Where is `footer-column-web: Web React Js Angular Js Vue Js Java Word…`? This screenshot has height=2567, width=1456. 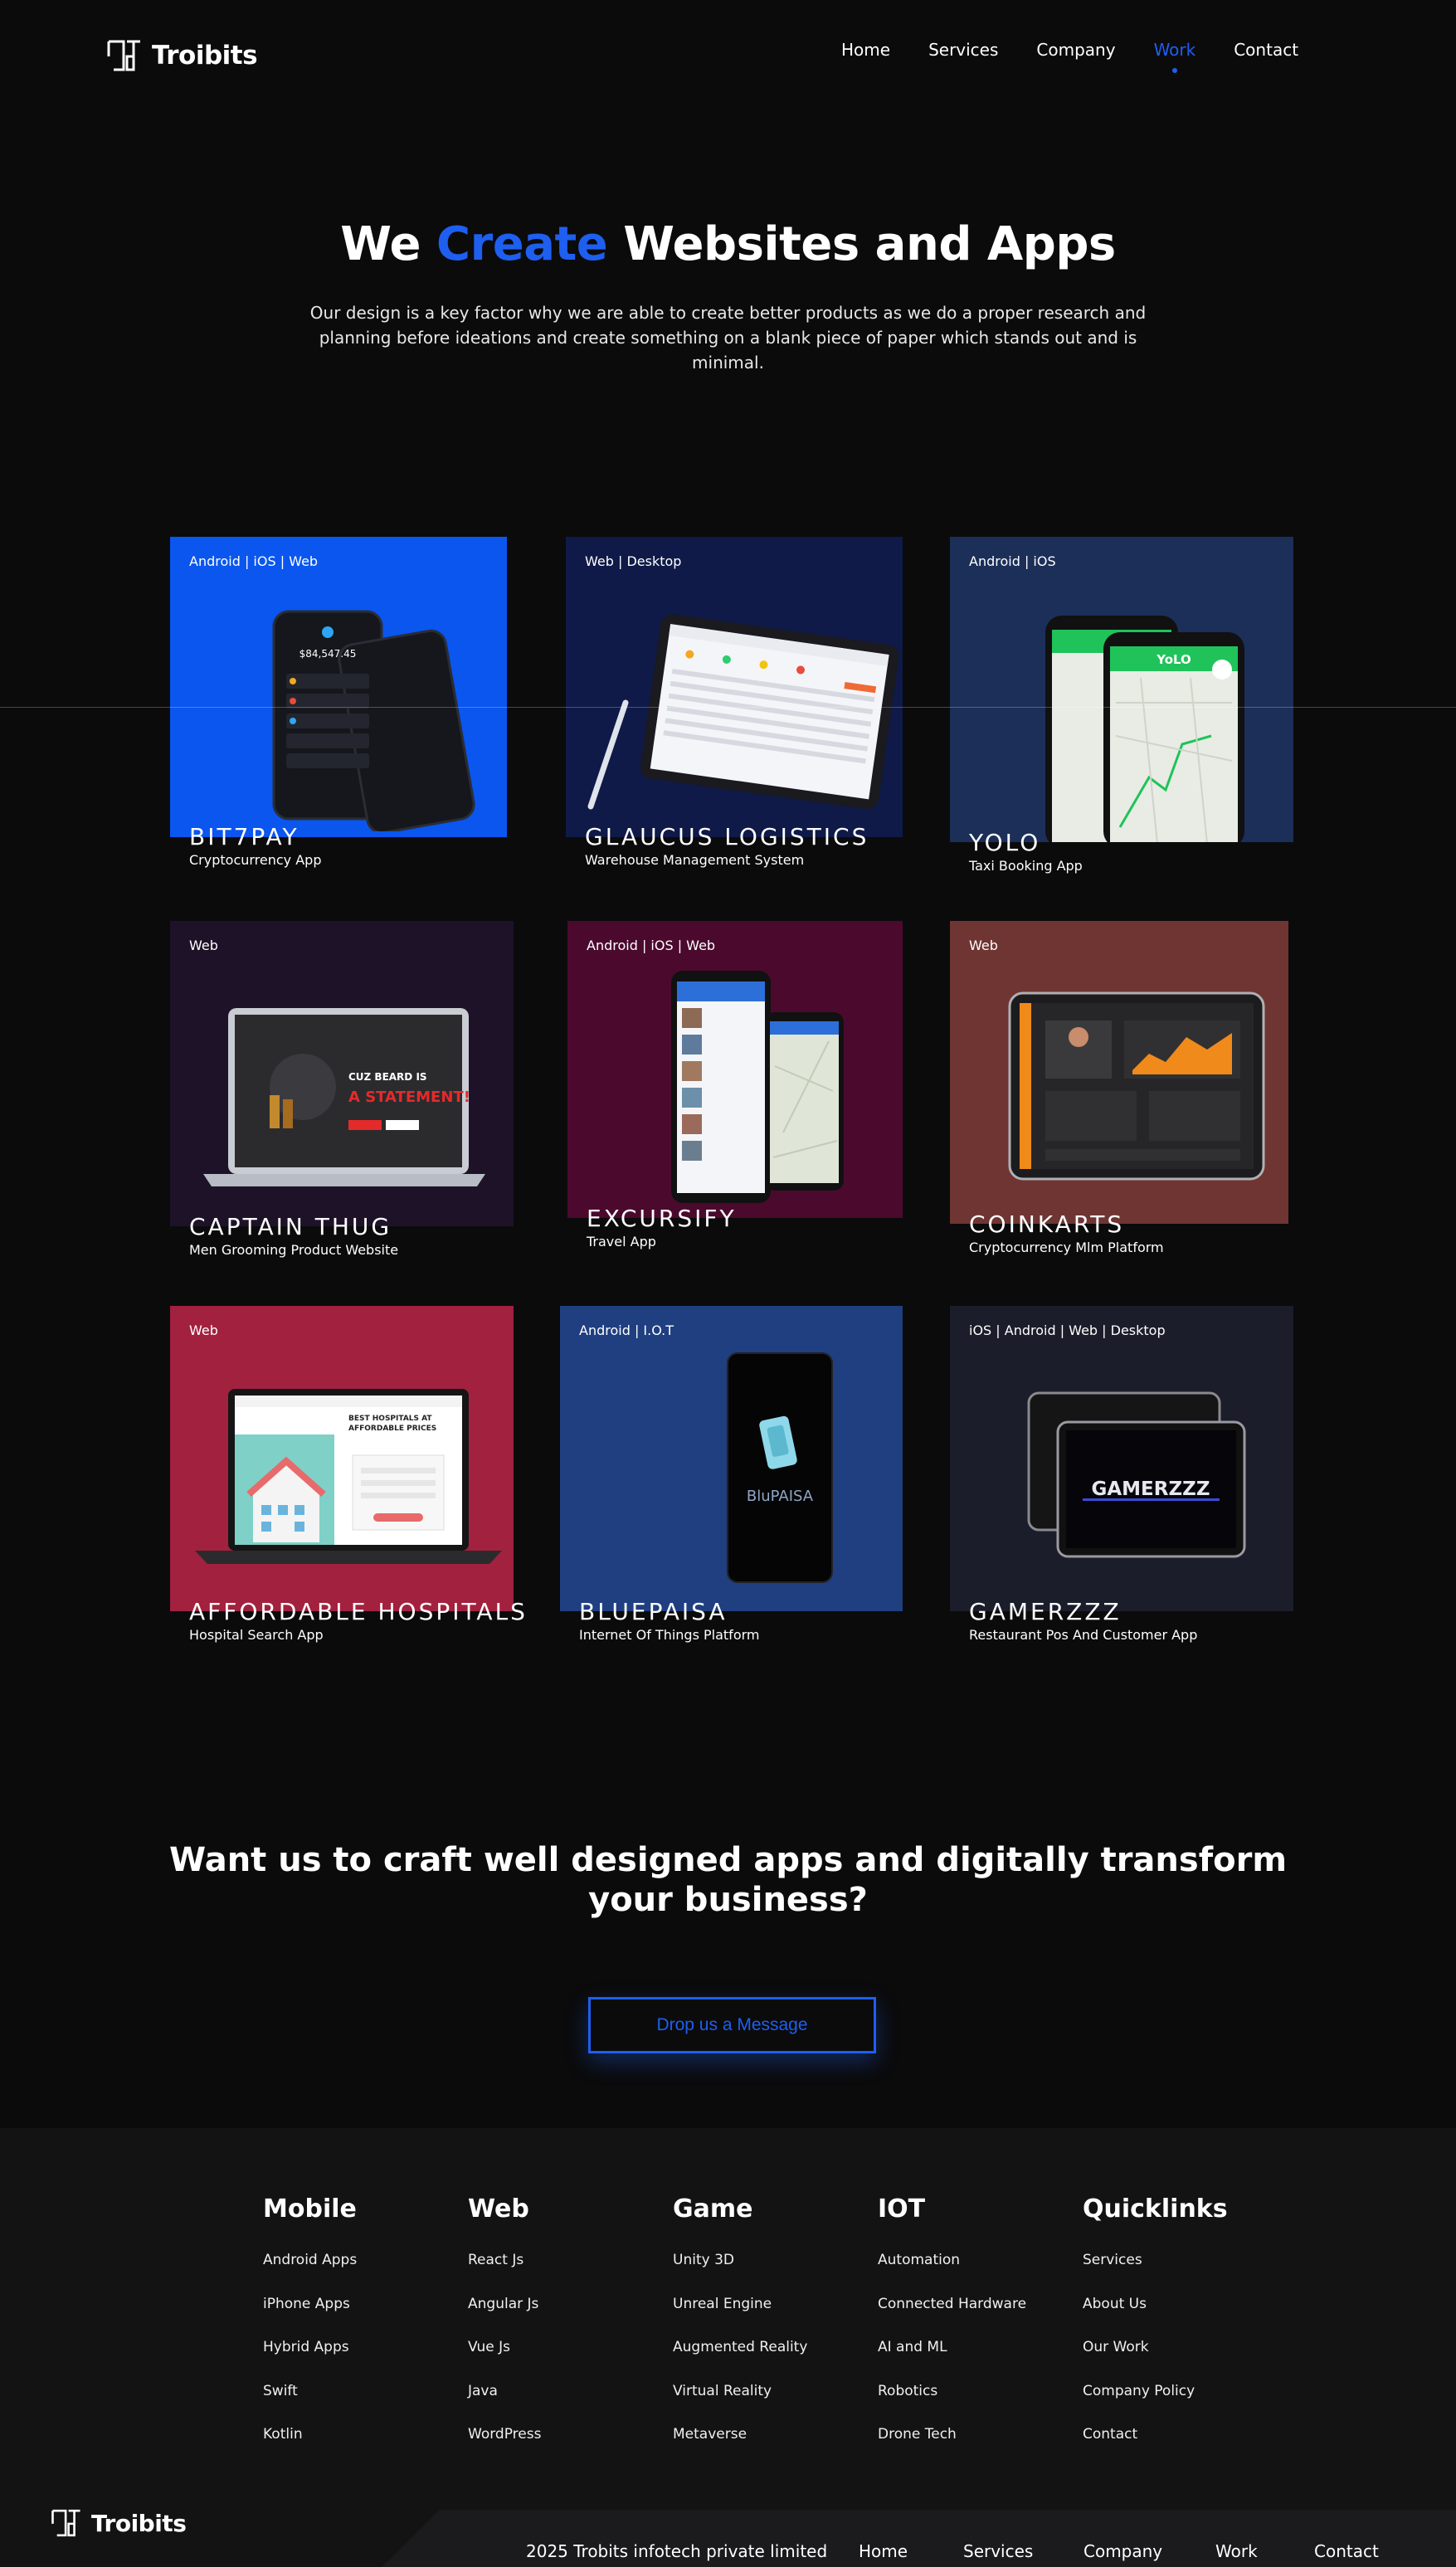
footer-column-web: Web React Js Angular Js Vue Js Java Word… is located at coordinates (504, 2332).